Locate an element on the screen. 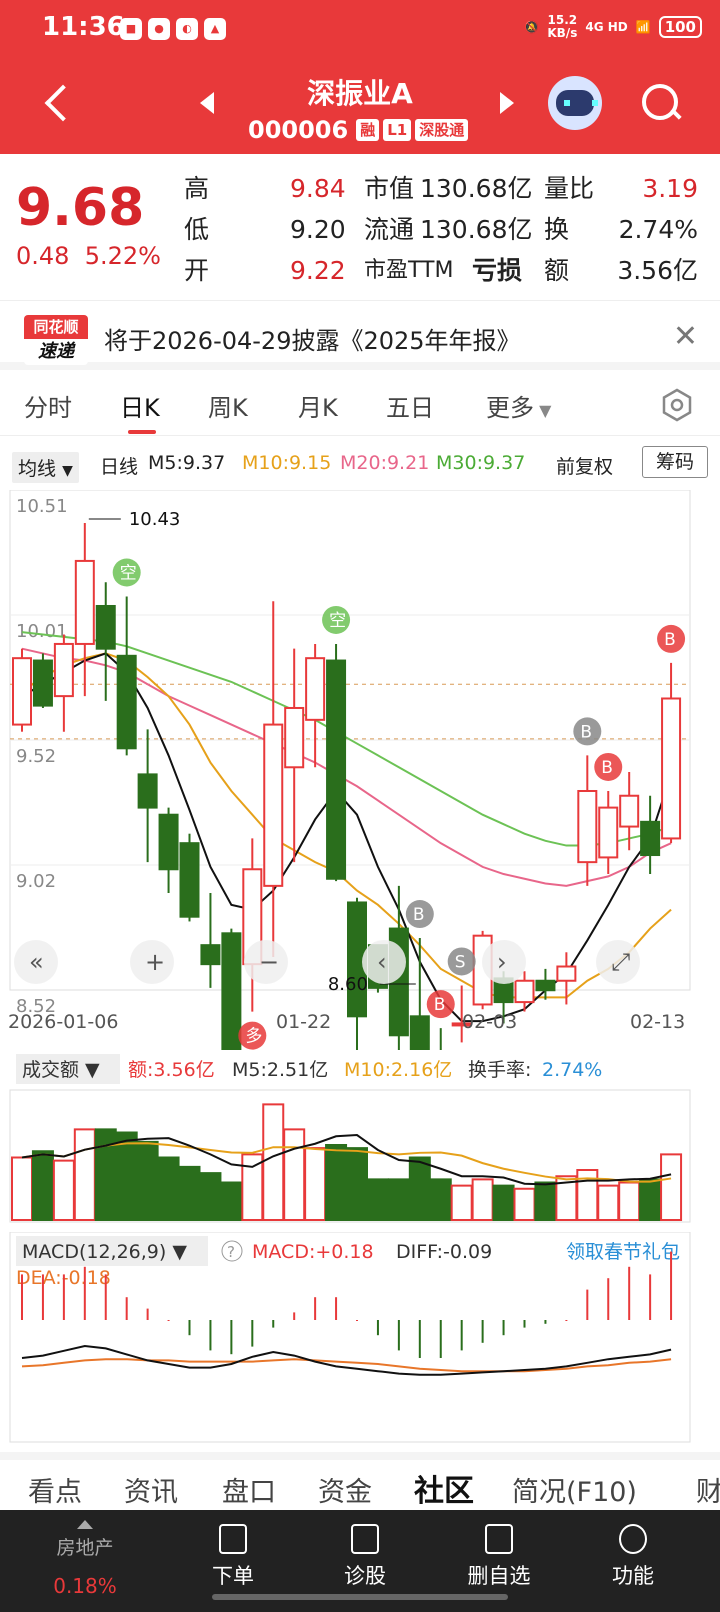  tab-highlights: 看点 is located at coordinates (55, 1489).